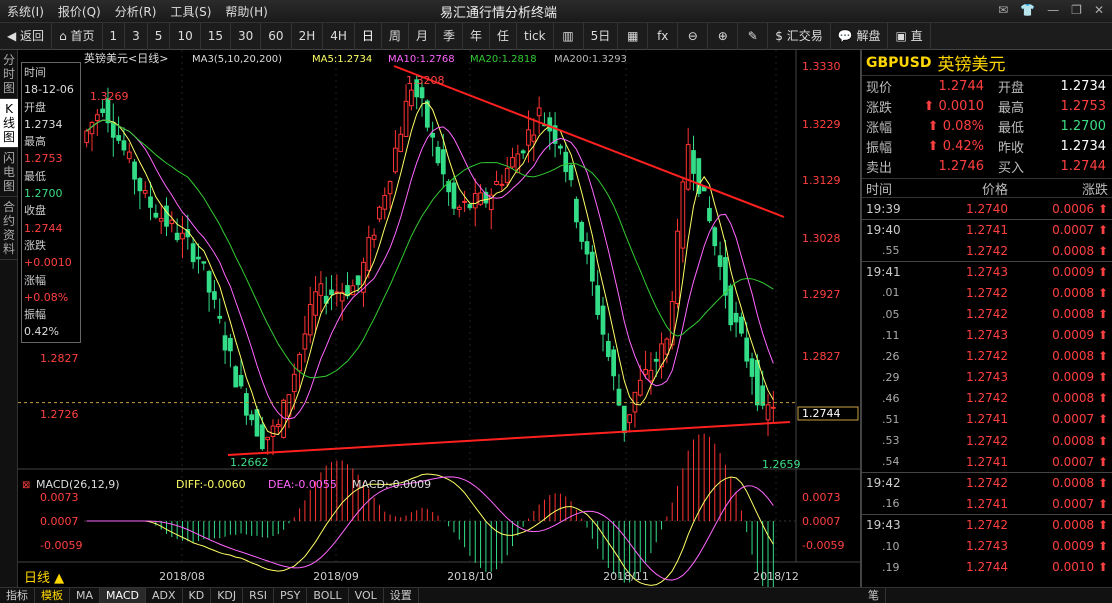 The height and width of the screenshot is (603, 1112). Describe the element at coordinates (246, 36) in the screenshot. I see `period-30: 30` at that location.